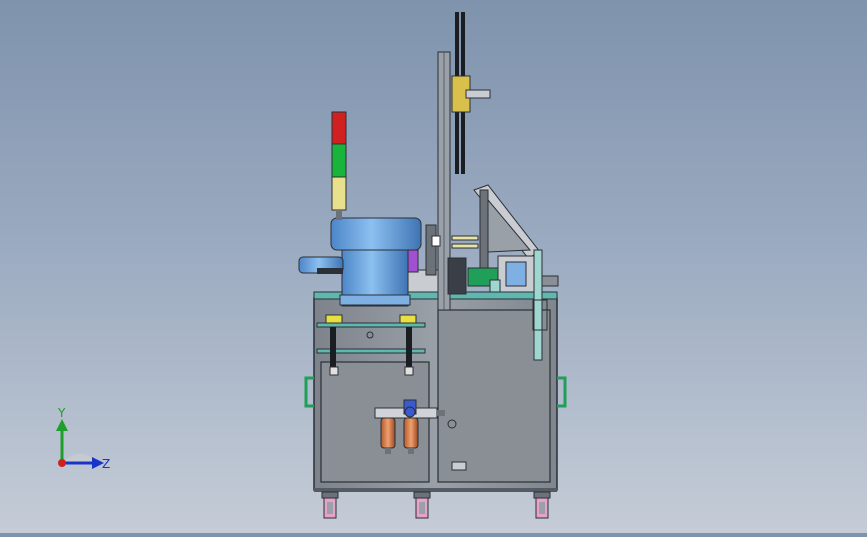 The width and height of the screenshot is (867, 537). Describe the element at coordinates (333, 348) in the screenshot. I see `leg-left` at that location.